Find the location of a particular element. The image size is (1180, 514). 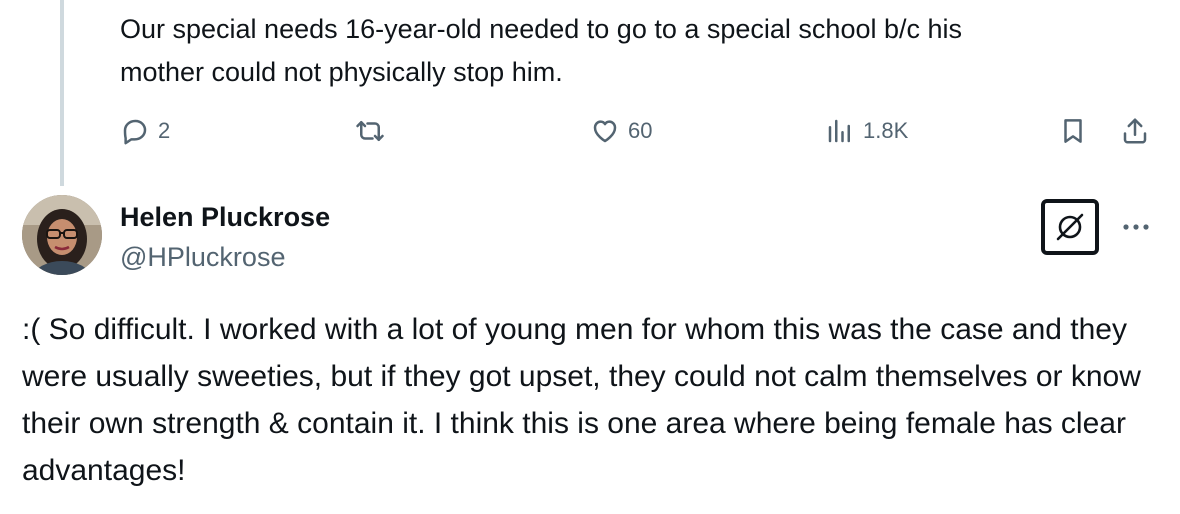

repost-button is located at coordinates (370, 131).